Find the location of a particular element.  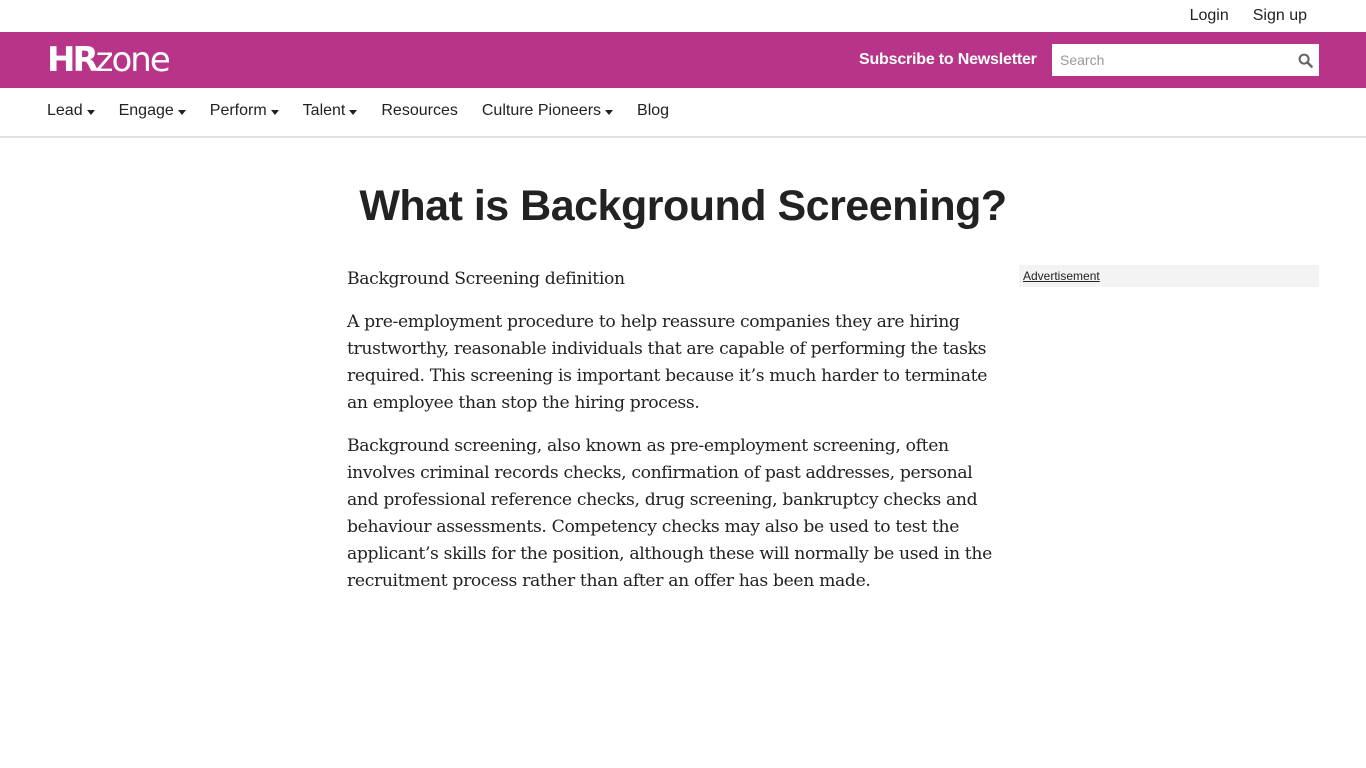

login-link: Login is located at coordinates (1209, 16).